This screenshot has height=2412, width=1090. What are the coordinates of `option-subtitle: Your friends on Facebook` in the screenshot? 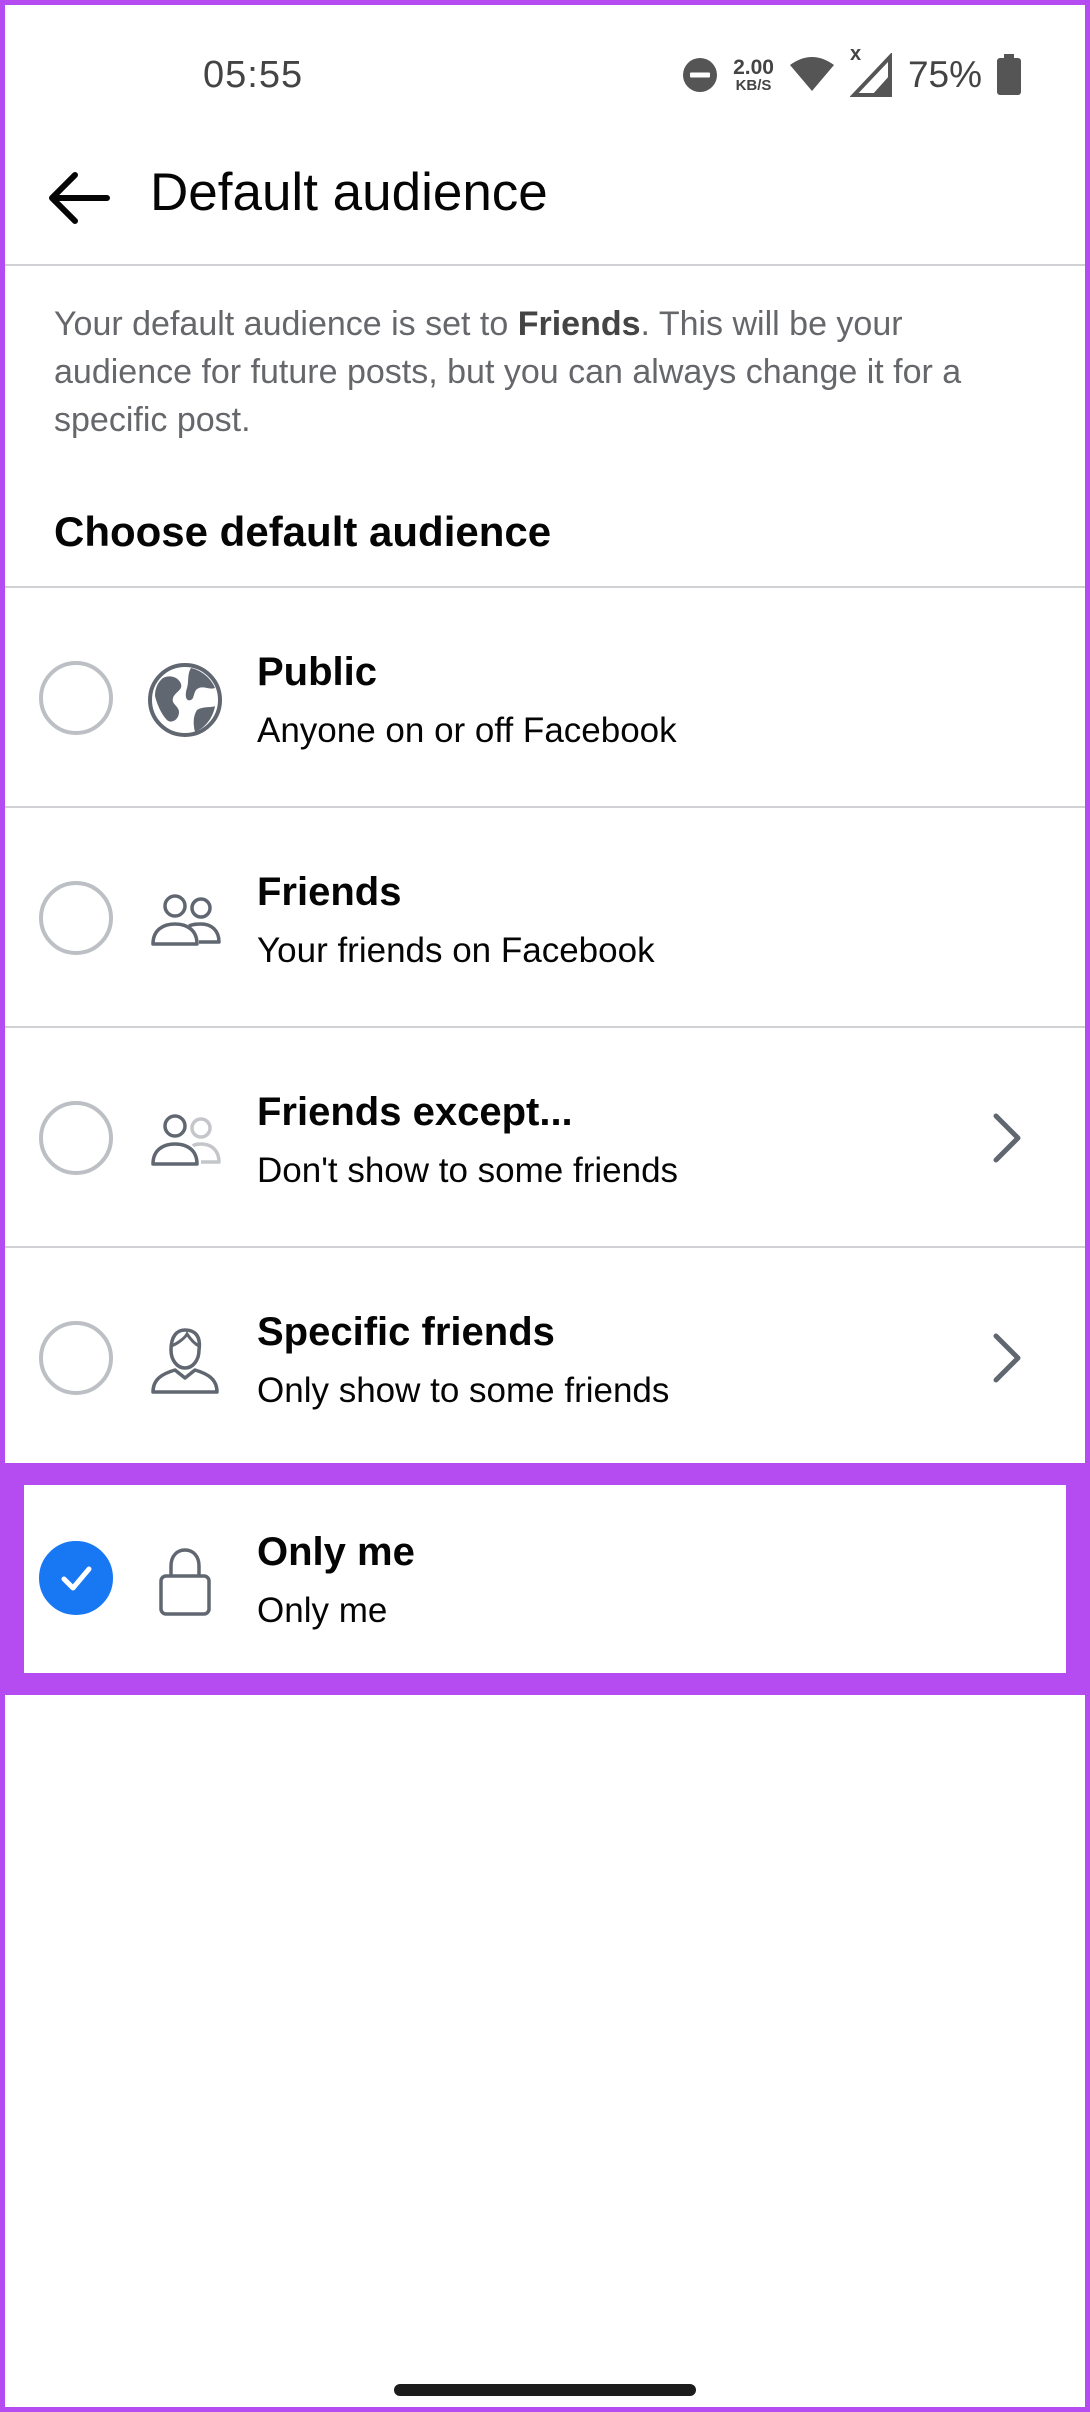 It's located at (456, 950).